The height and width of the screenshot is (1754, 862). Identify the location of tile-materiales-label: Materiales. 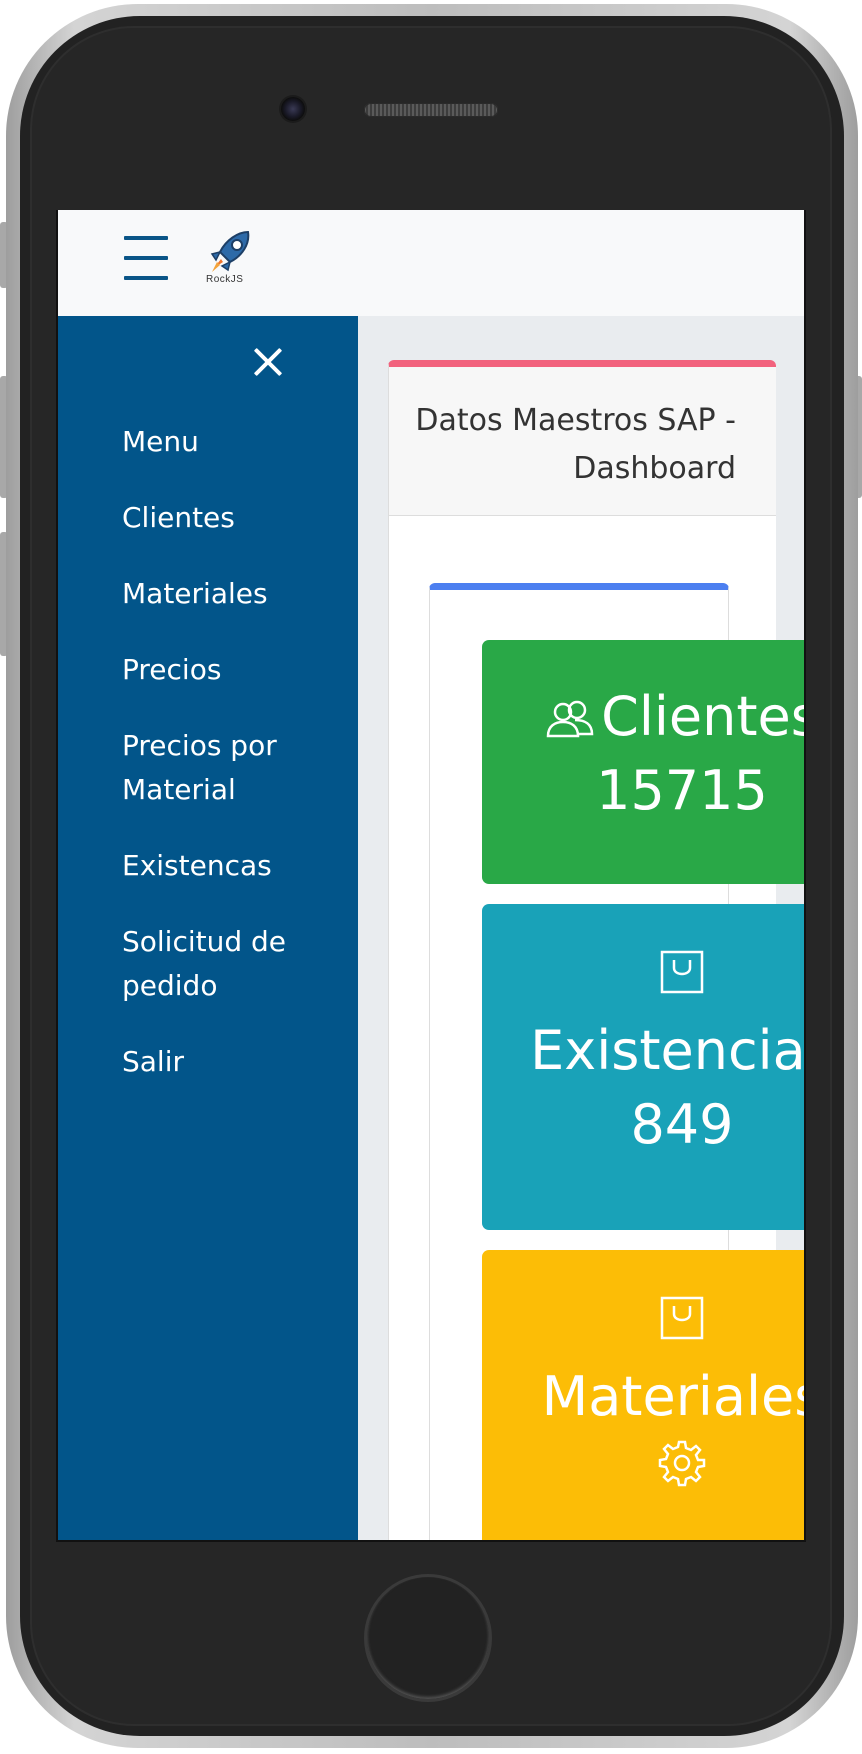
(673, 1396).